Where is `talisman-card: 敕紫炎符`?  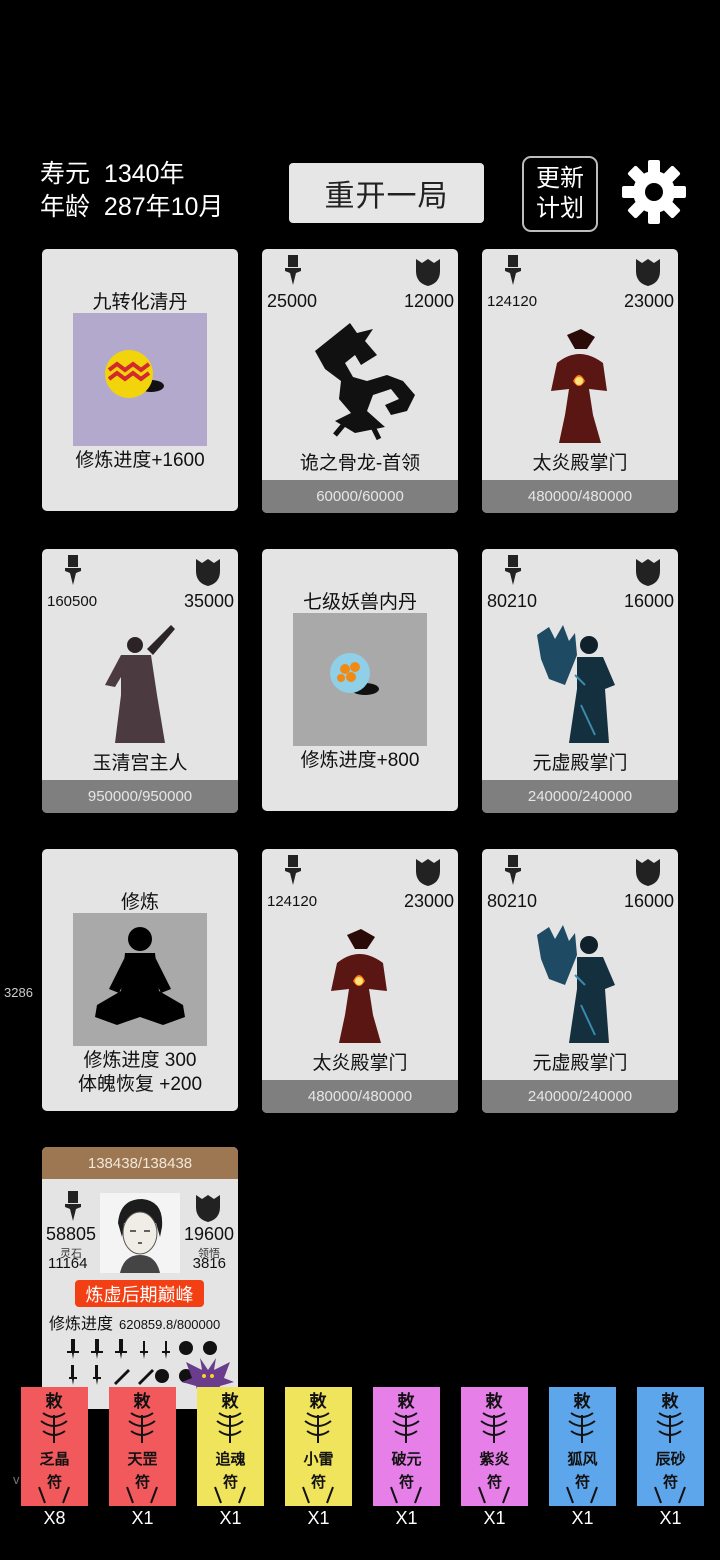
talisman-card: 敕紫炎符 is located at coordinates (494, 1446).